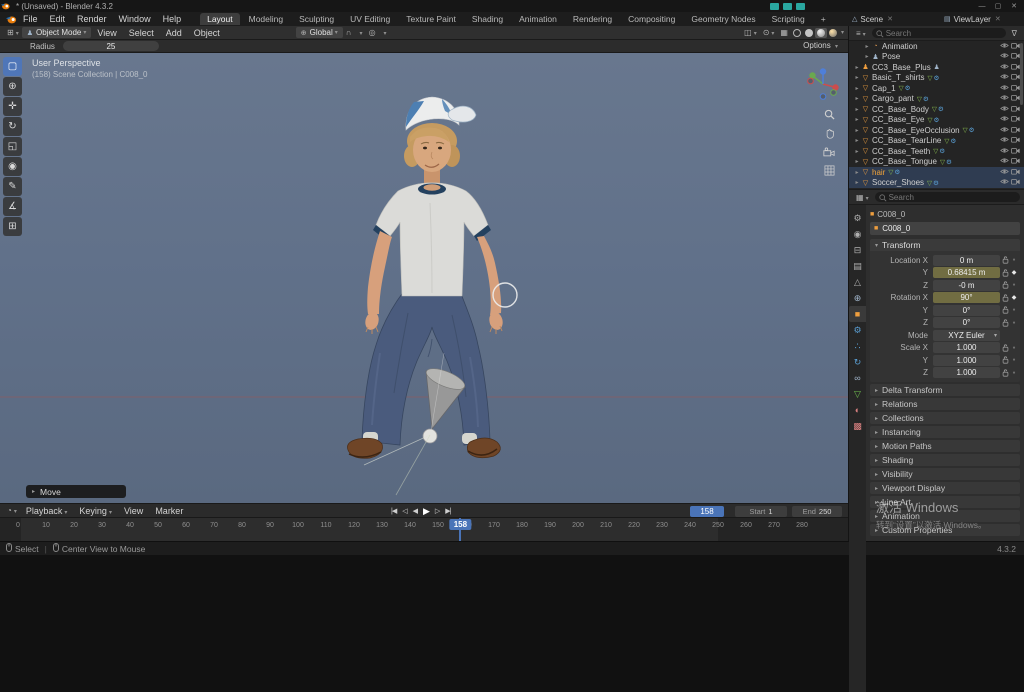 The image size is (1024, 692). Describe the element at coordinates (829, 170) in the screenshot. I see `toggle-ortho-grid-icon` at that location.